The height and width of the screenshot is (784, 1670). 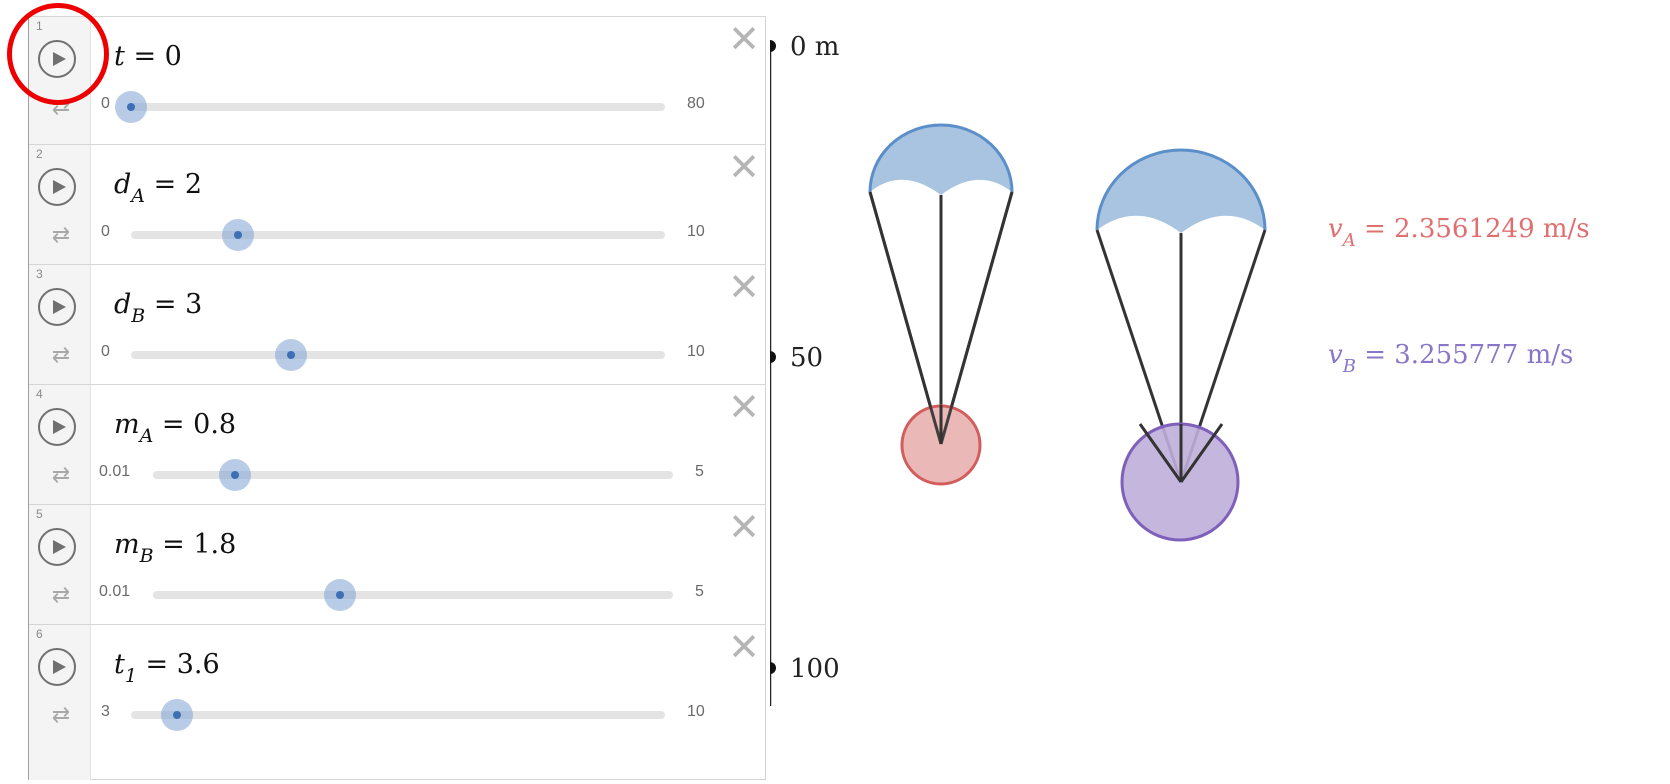 What do you see at coordinates (130, 676) in the screenshot?
I see `var-subscript: 1` at bounding box center [130, 676].